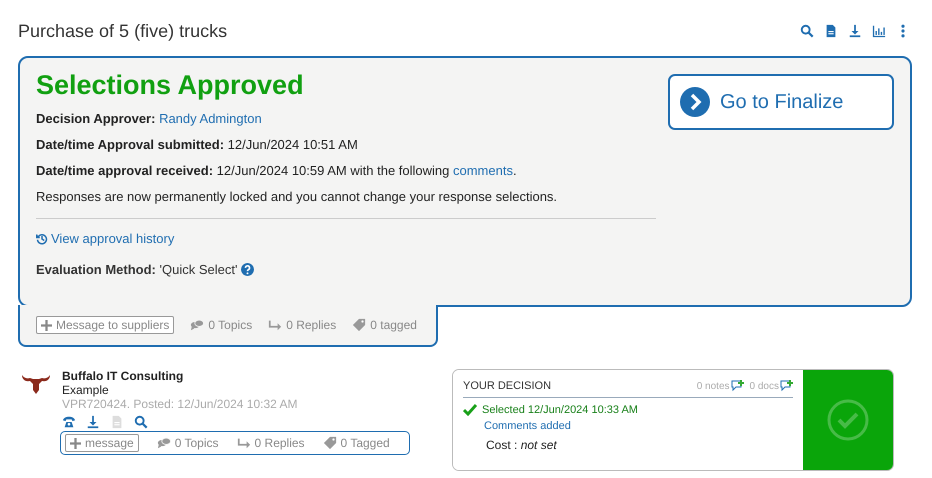 This screenshot has height=478, width=932. What do you see at coordinates (210, 118) in the screenshot?
I see `detail-link: Randy Admington` at bounding box center [210, 118].